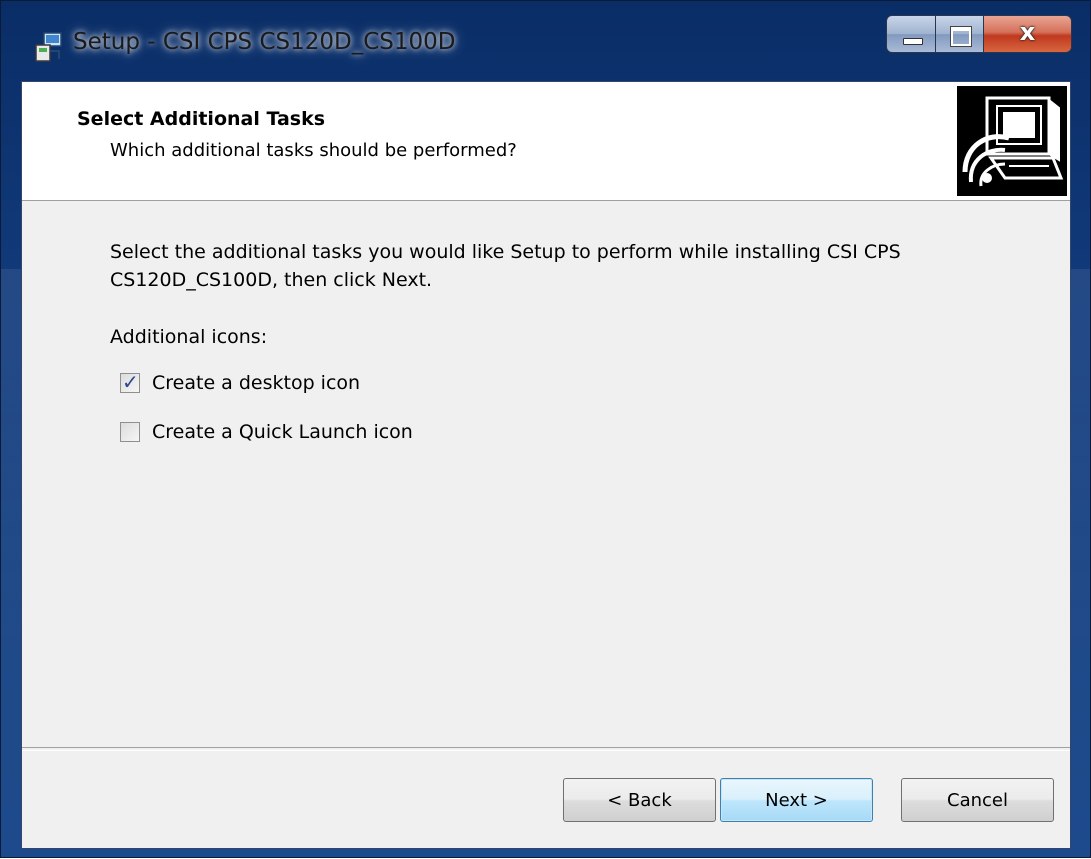  What do you see at coordinates (48, 47) in the screenshot?
I see `setup-app-icon` at bounding box center [48, 47].